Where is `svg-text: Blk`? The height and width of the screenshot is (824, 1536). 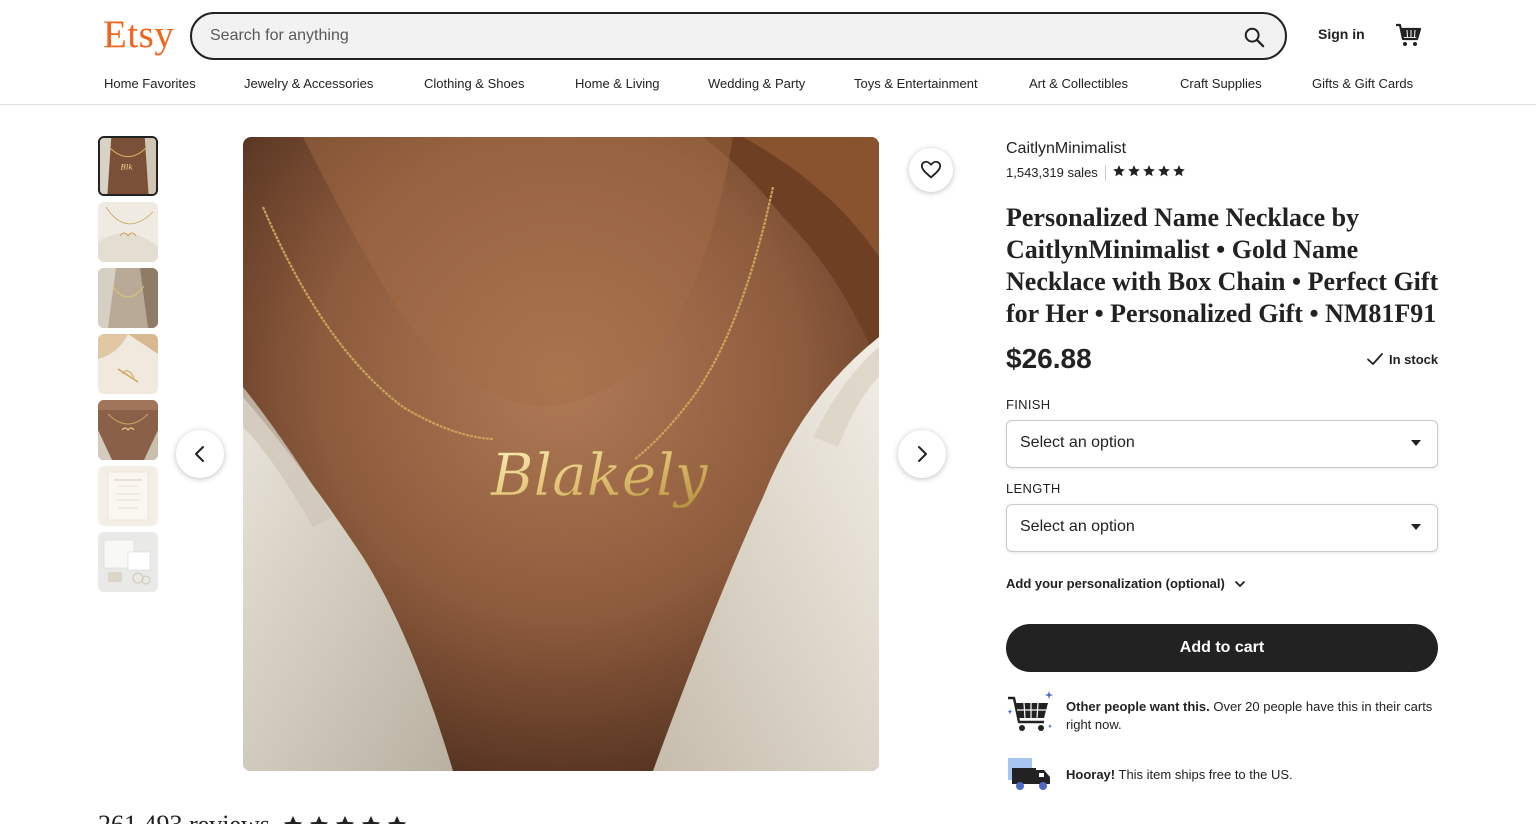 svg-text: Blk is located at coordinates (127, 167).